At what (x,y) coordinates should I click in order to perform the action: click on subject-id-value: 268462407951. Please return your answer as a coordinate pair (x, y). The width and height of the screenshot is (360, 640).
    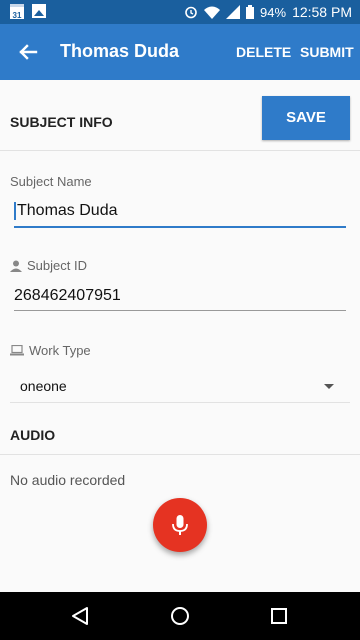
    Looking at the image, I should click on (67, 295).